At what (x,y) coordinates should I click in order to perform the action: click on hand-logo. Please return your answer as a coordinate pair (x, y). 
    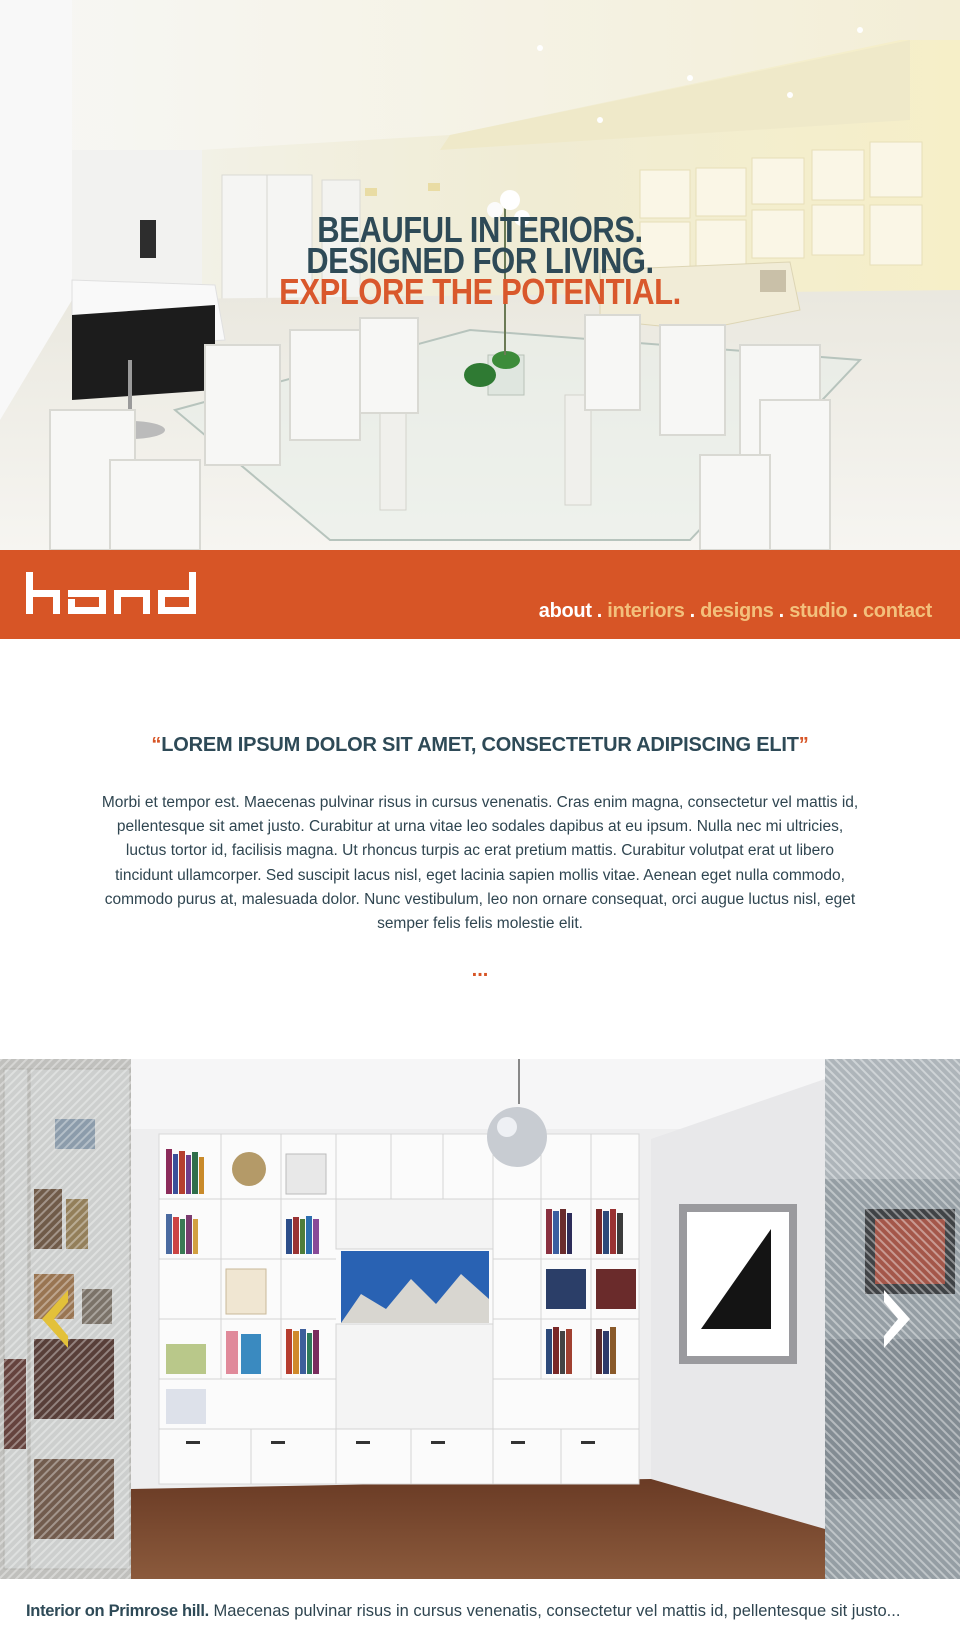
    Looking at the image, I should click on (115, 593).